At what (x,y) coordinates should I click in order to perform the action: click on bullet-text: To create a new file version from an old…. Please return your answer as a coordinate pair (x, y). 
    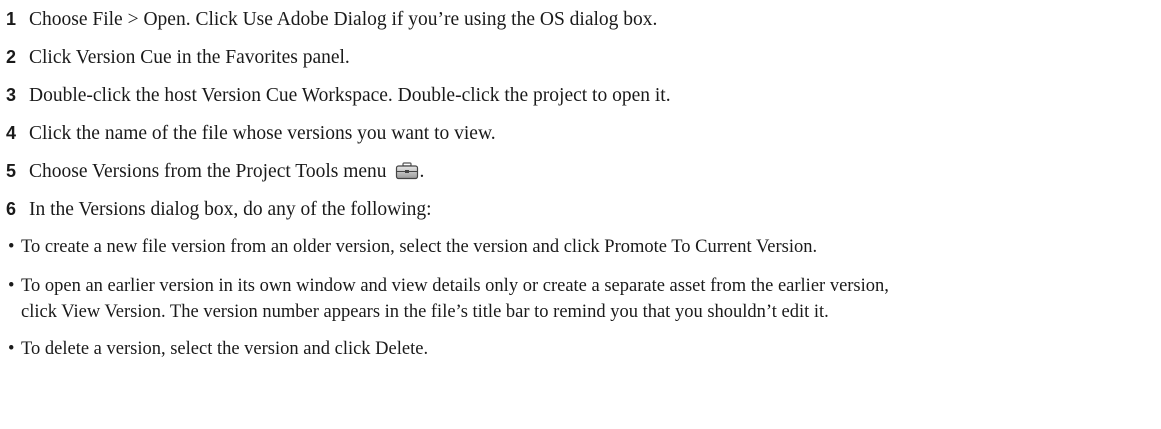
    Looking at the image, I should click on (419, 247).